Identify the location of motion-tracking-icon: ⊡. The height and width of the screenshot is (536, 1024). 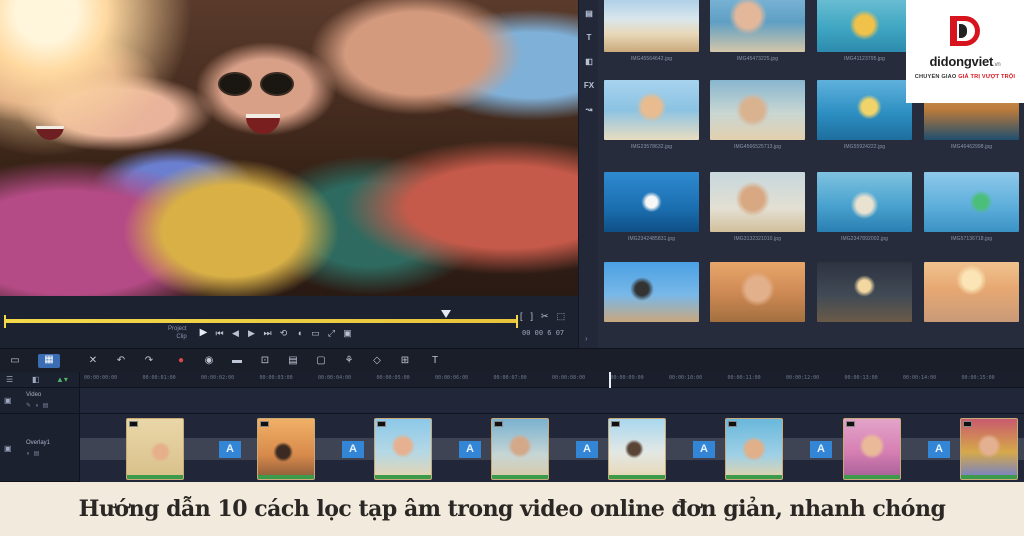
(265, 361).